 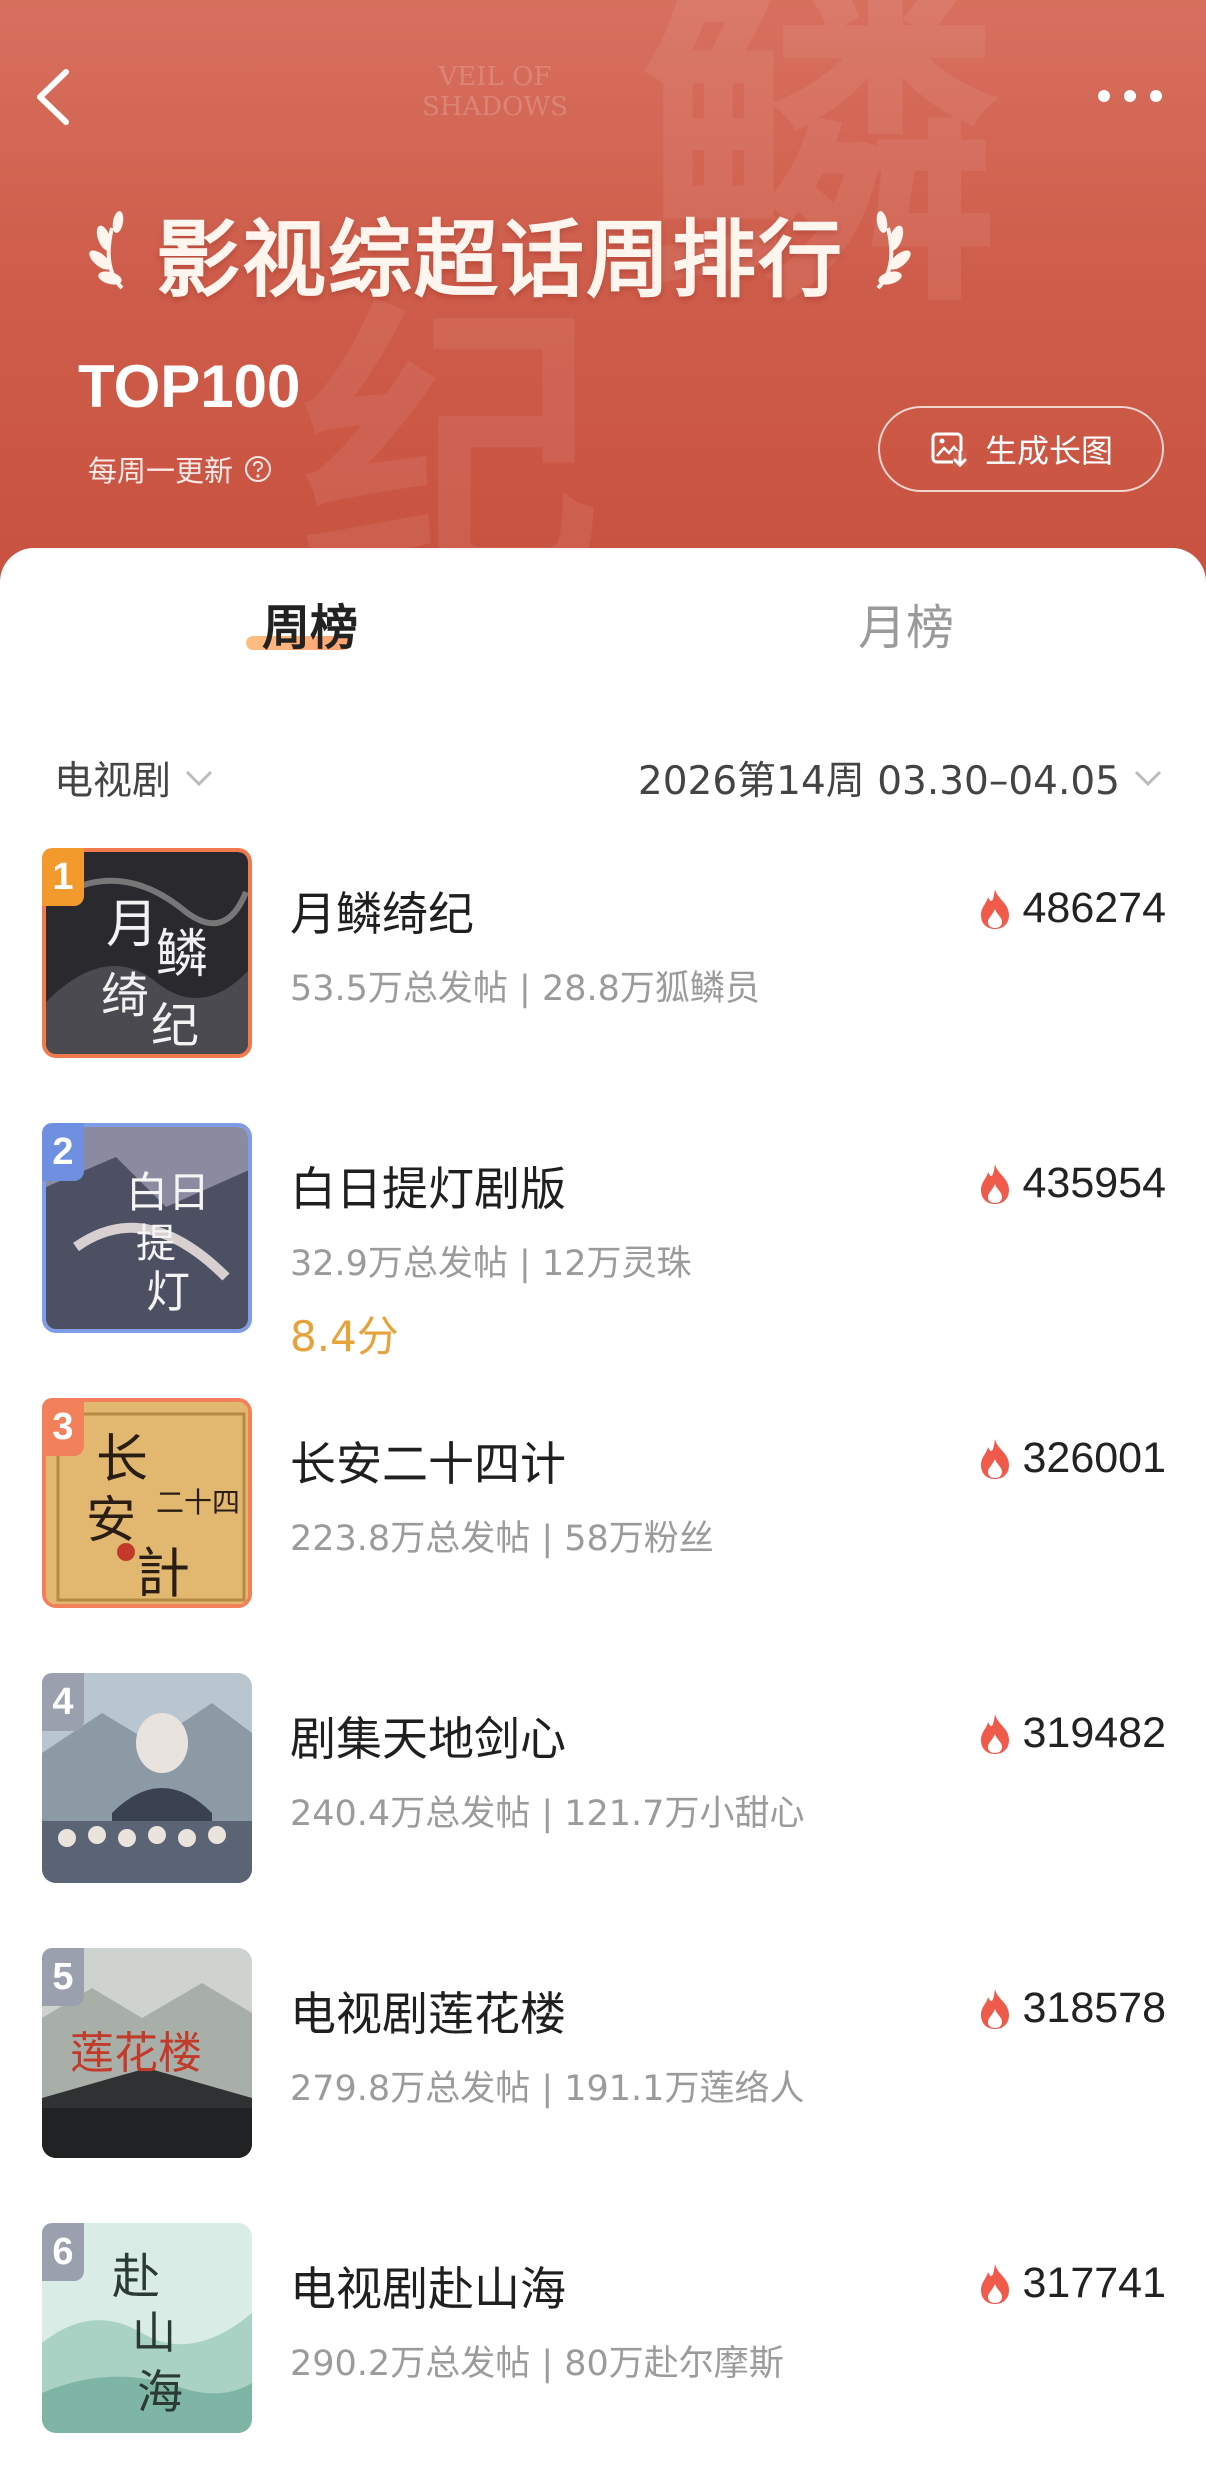 I want to click on svg-text: 山, so click(x=154, y=2333).